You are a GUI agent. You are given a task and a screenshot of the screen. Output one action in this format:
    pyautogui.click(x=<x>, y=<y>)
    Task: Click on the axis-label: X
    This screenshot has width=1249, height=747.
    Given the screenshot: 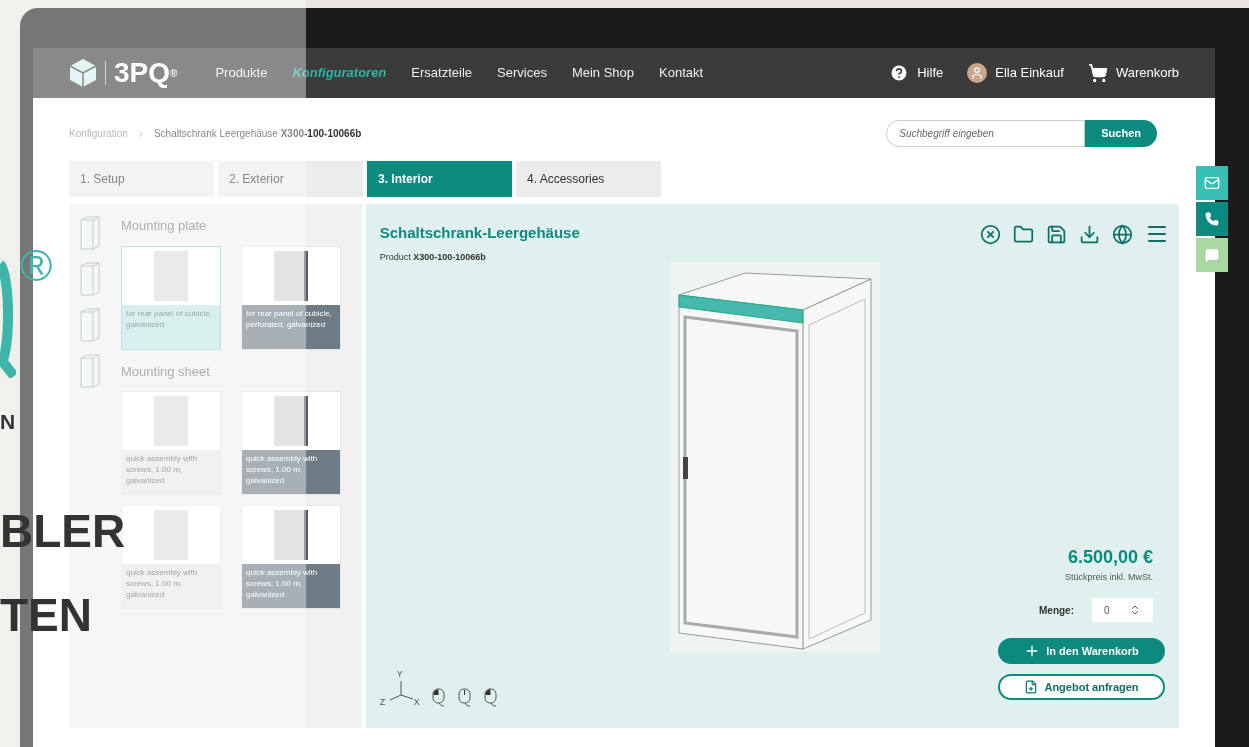 What is the action you would take?
    pyautogui.click(x=416, y=702)
    